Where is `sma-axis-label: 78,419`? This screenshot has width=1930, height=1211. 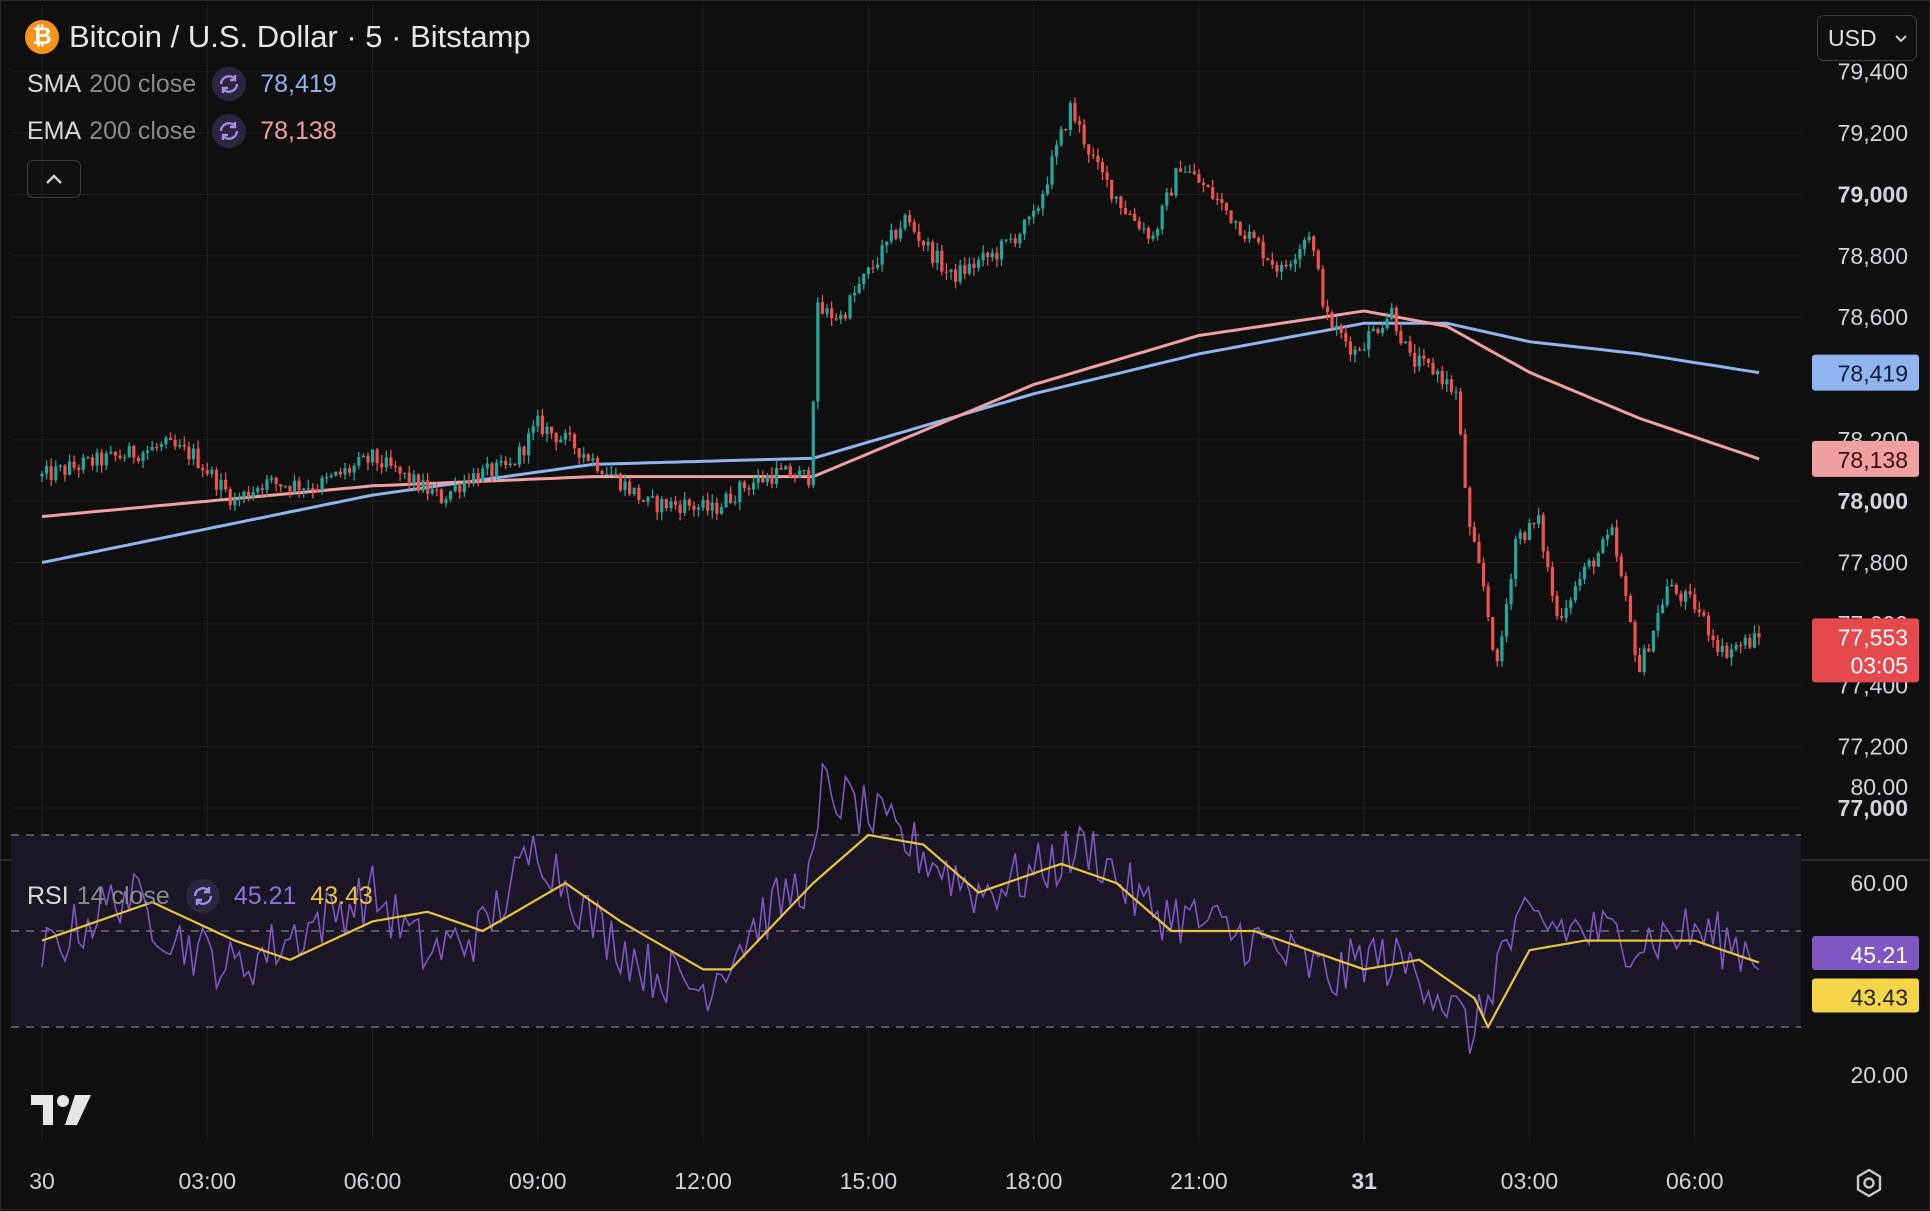
sma-axis-label: 78,419 is located at coordinates (1873, 374).